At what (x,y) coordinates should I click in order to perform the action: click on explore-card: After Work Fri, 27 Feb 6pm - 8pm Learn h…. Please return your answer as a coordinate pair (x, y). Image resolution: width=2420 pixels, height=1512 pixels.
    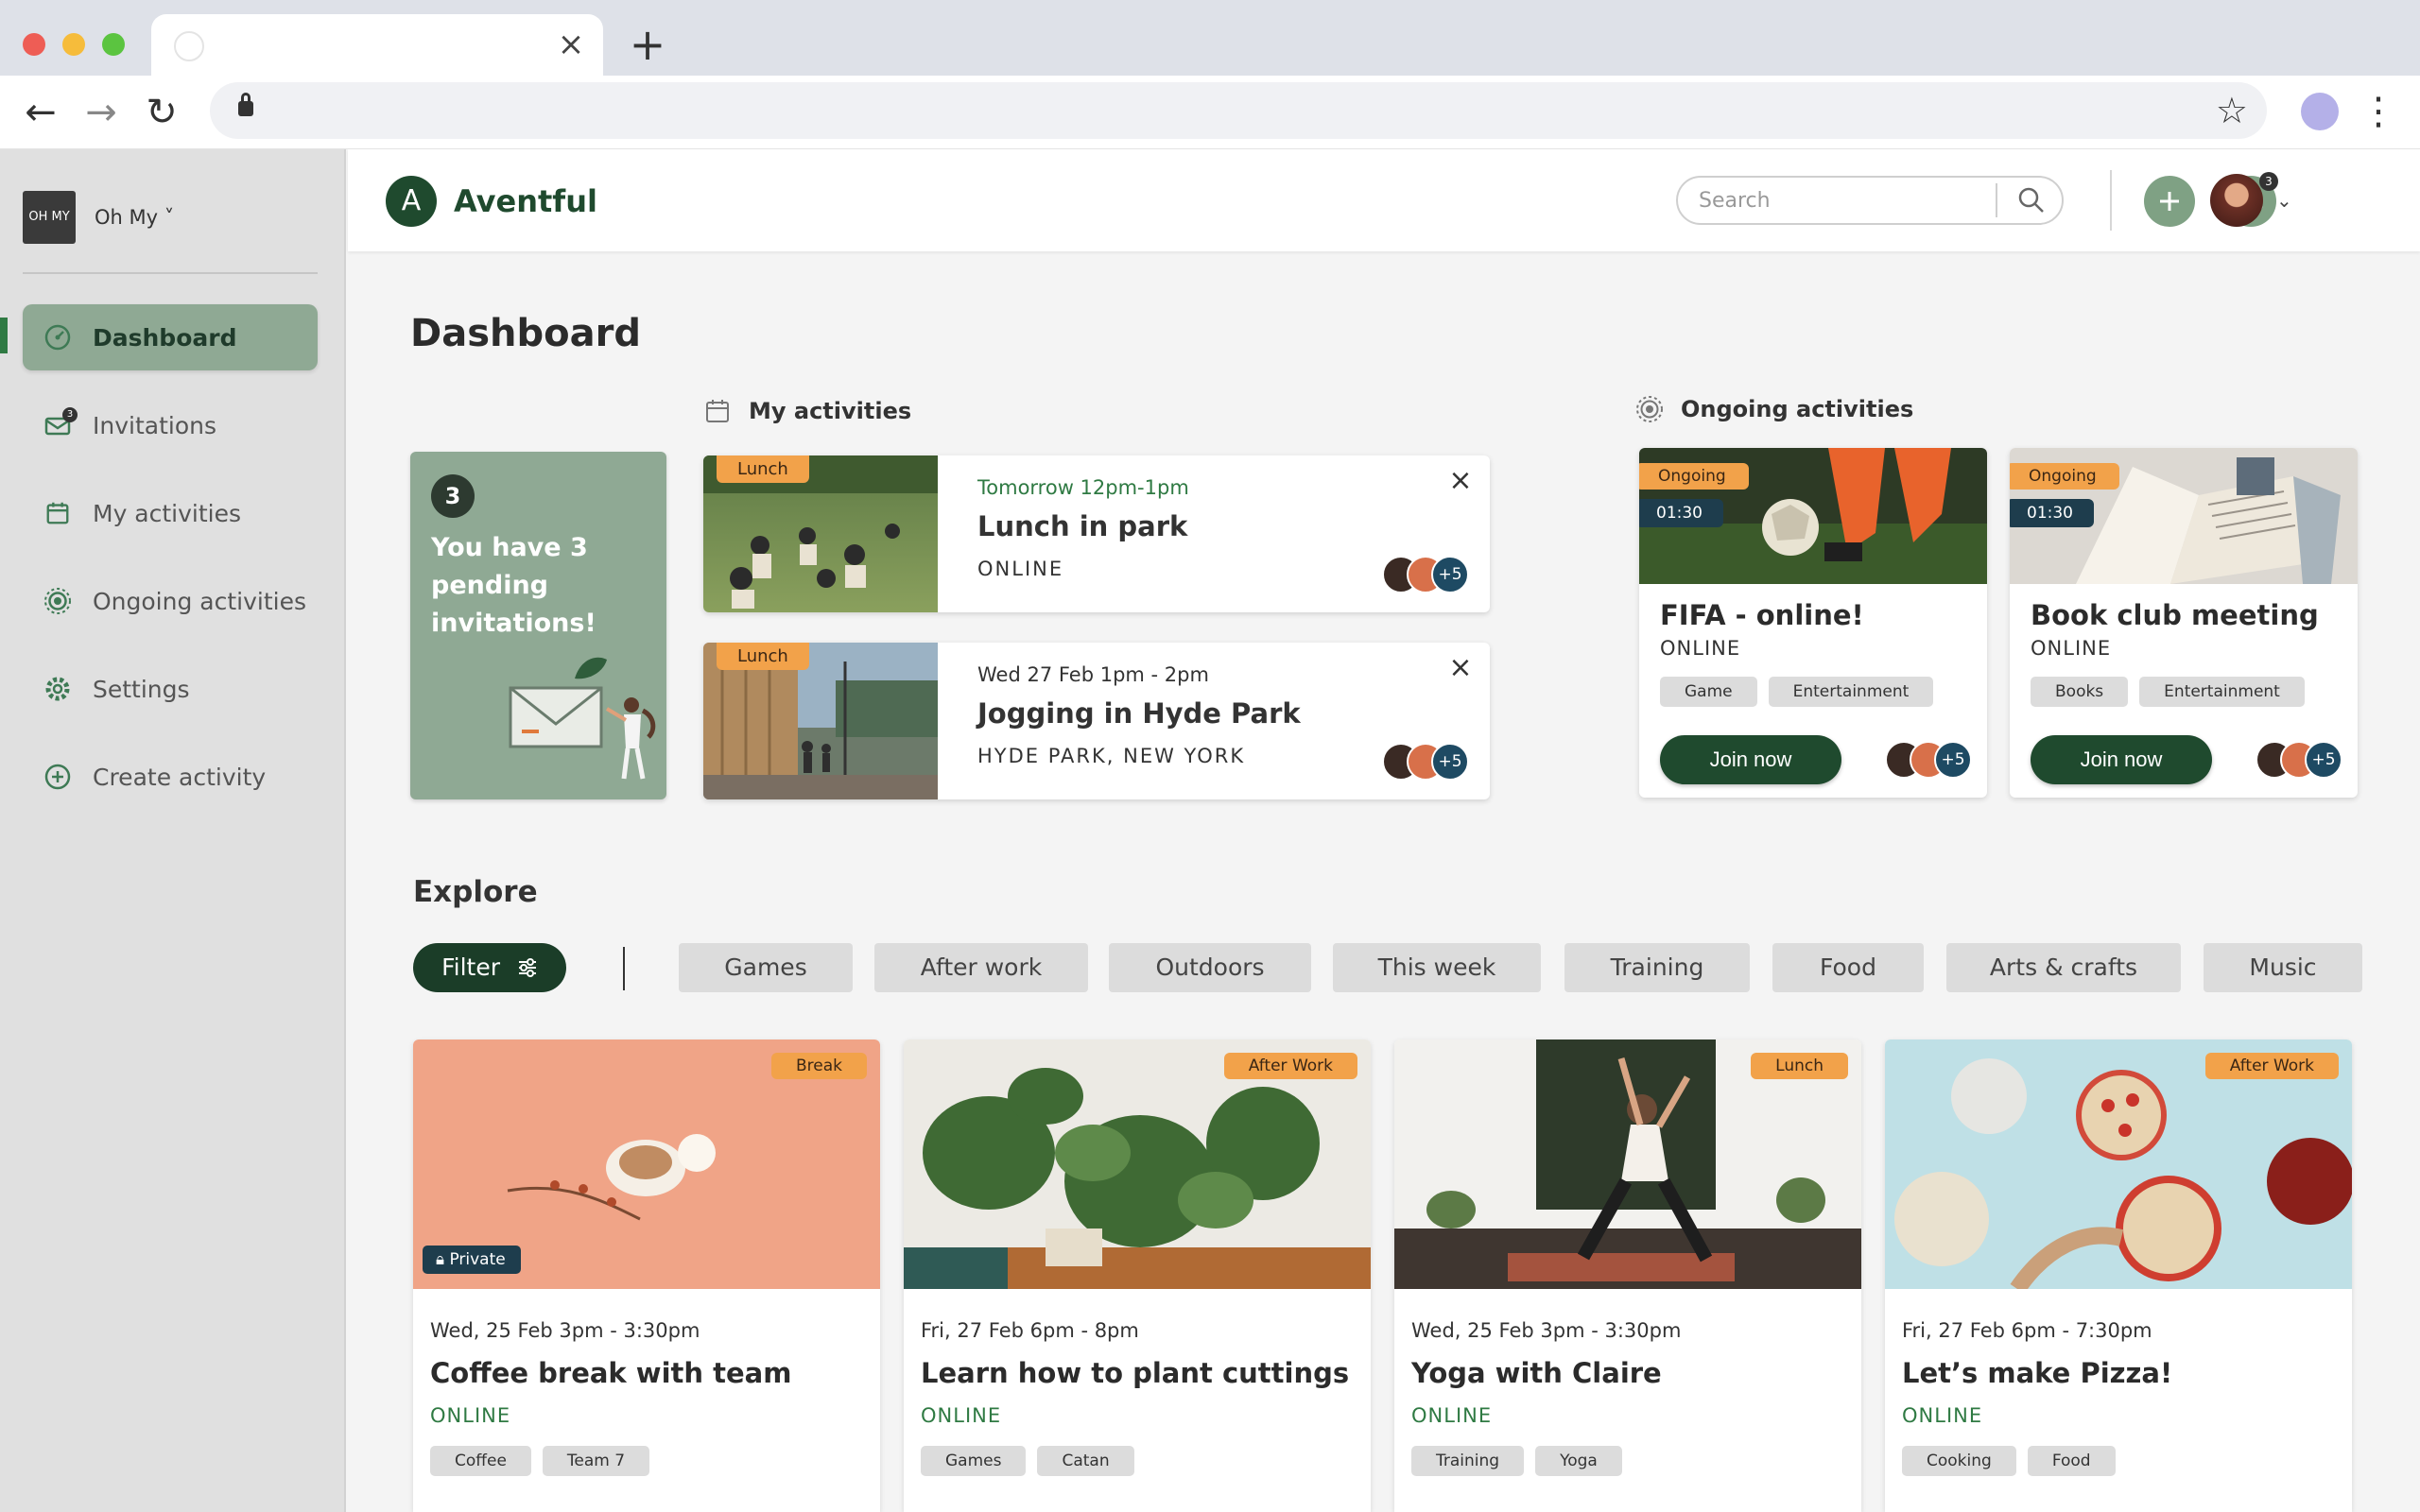
    Looking at the image, I should click on (1137, 1276).